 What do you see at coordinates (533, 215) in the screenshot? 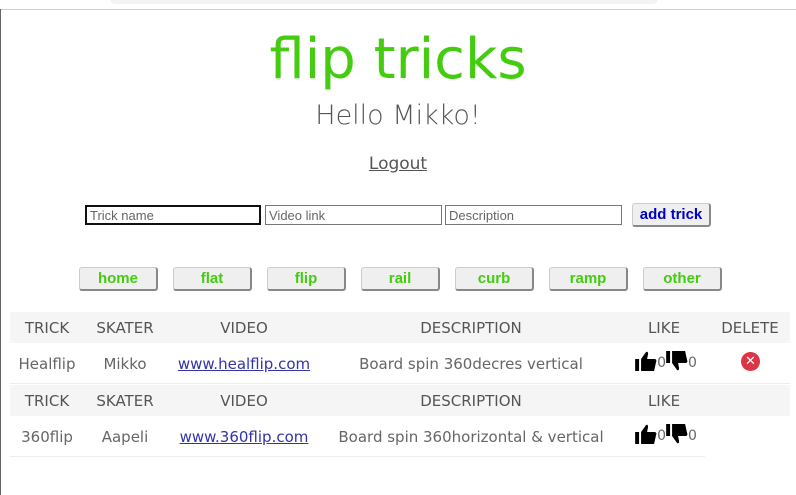
I see `description-input` at bounding box center [533, 215].